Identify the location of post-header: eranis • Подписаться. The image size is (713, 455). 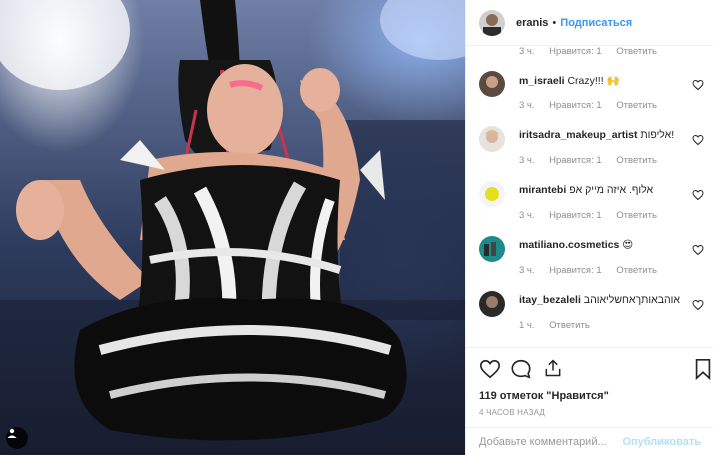
(589, 23).